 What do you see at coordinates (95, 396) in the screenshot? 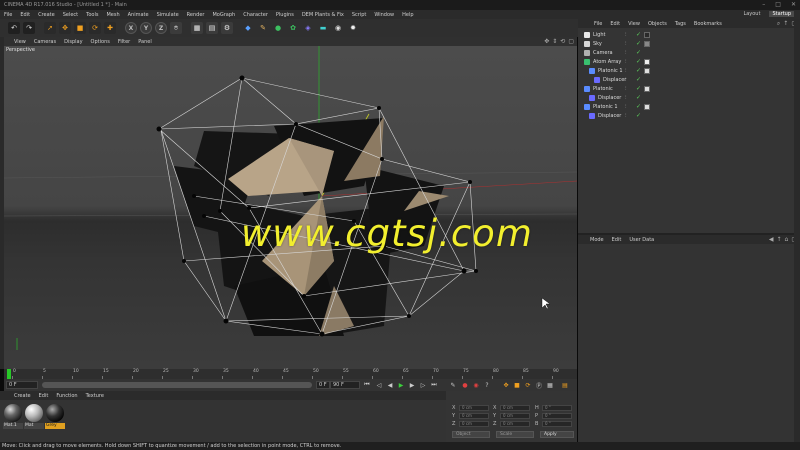
I see `material-menu-texture: Texture` at bounding box center [95, 396].